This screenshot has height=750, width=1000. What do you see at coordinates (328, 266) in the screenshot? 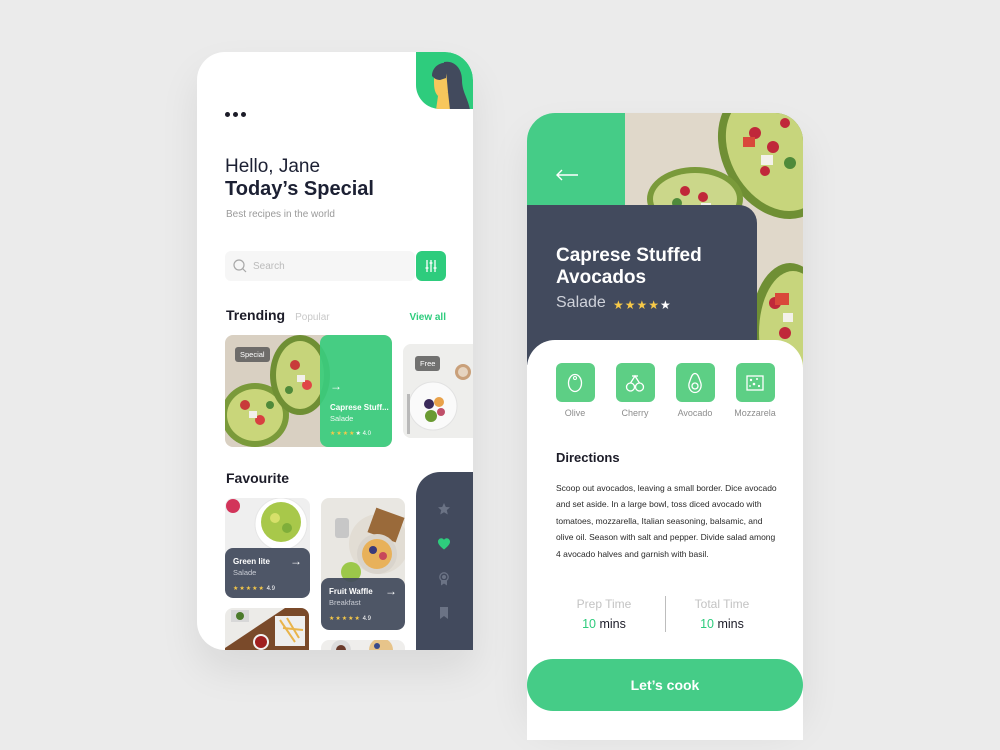
I see `search-input` at bounding box center [328, 266].